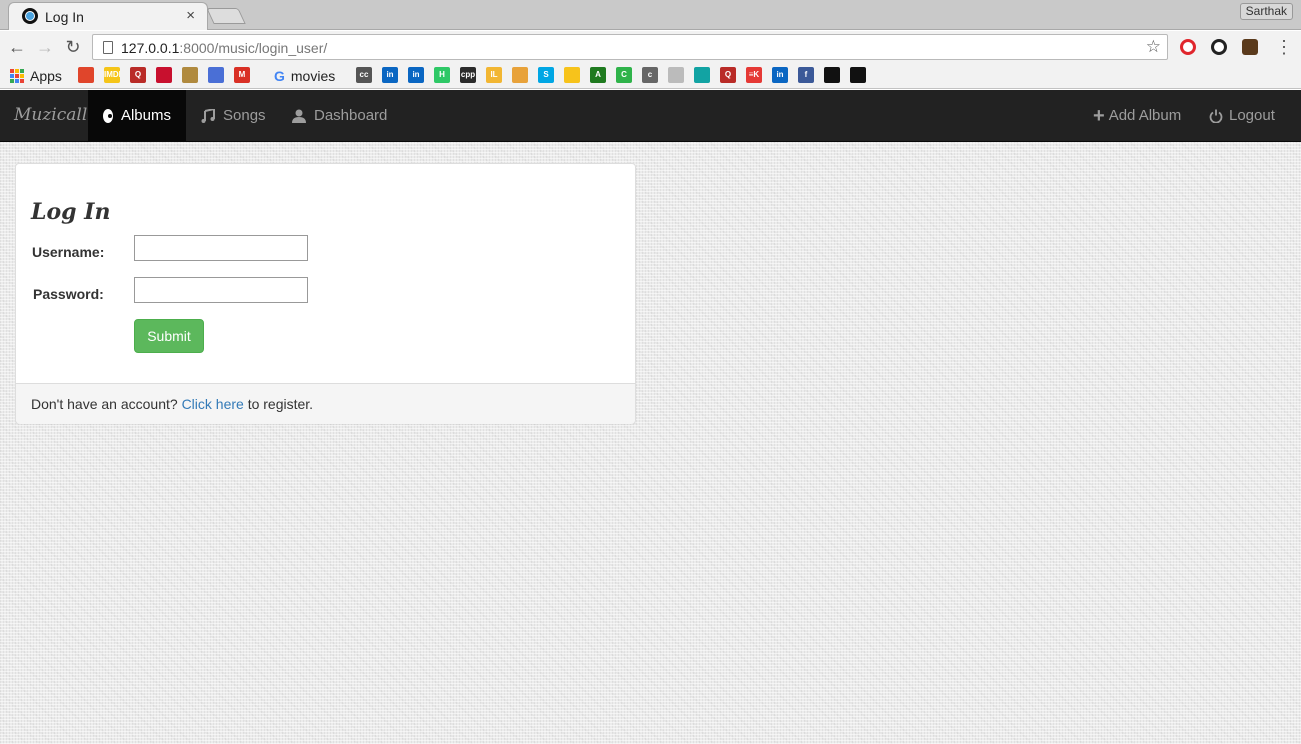 The height and width of the screenshot is (744, 1301). What do you see at coordinates (494, 75) in the screenshot?
I see `bookmark-icon-13: IL` at bounding box center [494, 75].